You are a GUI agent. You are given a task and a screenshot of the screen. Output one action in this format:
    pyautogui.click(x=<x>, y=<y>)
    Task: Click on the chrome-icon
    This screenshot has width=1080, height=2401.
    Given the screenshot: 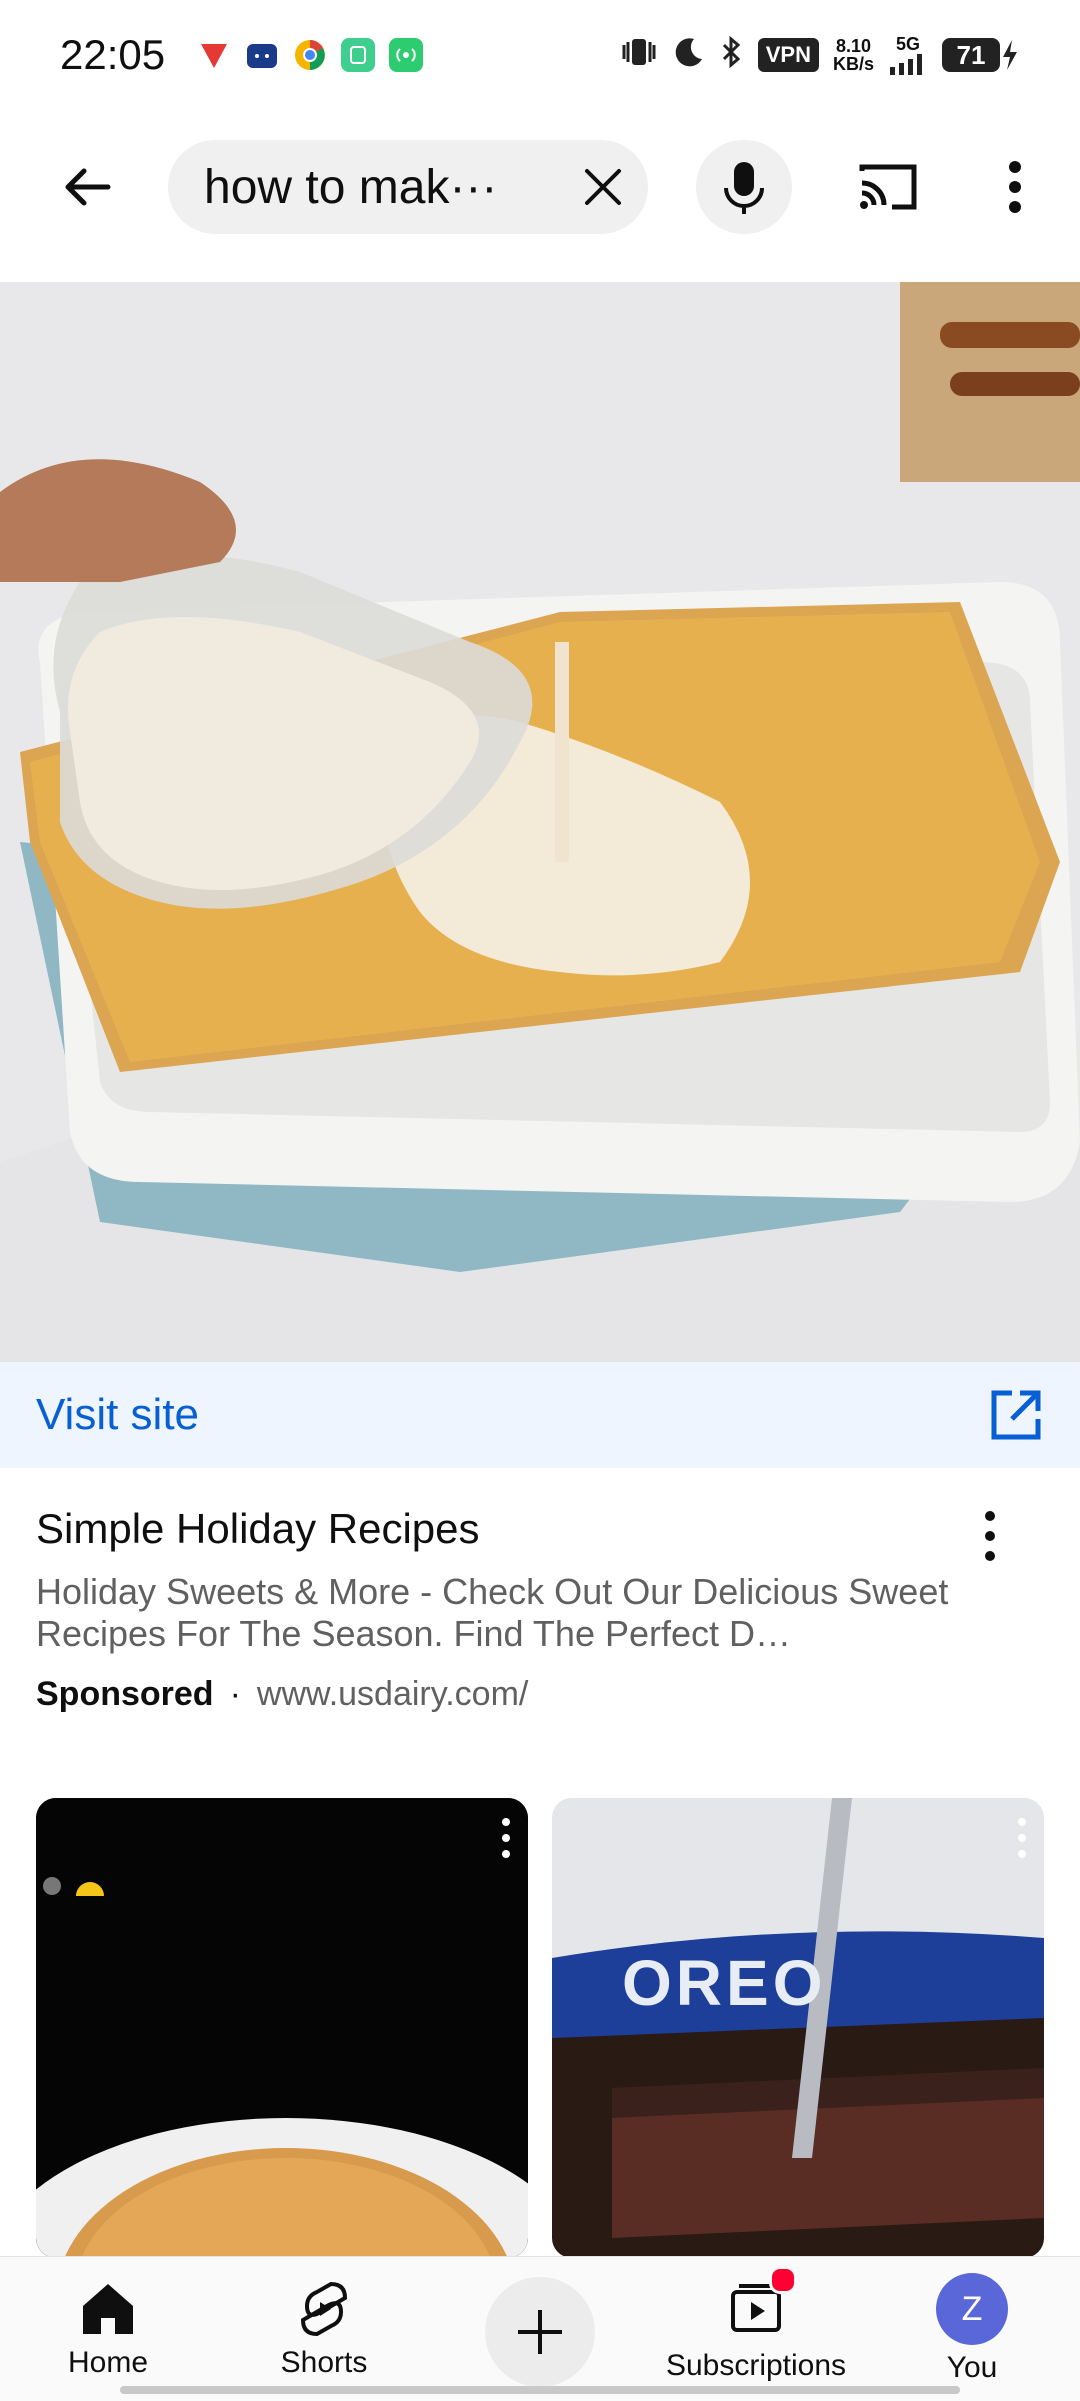 What is the action you would take?
    pyautogui.click(x=310, y=55)
    